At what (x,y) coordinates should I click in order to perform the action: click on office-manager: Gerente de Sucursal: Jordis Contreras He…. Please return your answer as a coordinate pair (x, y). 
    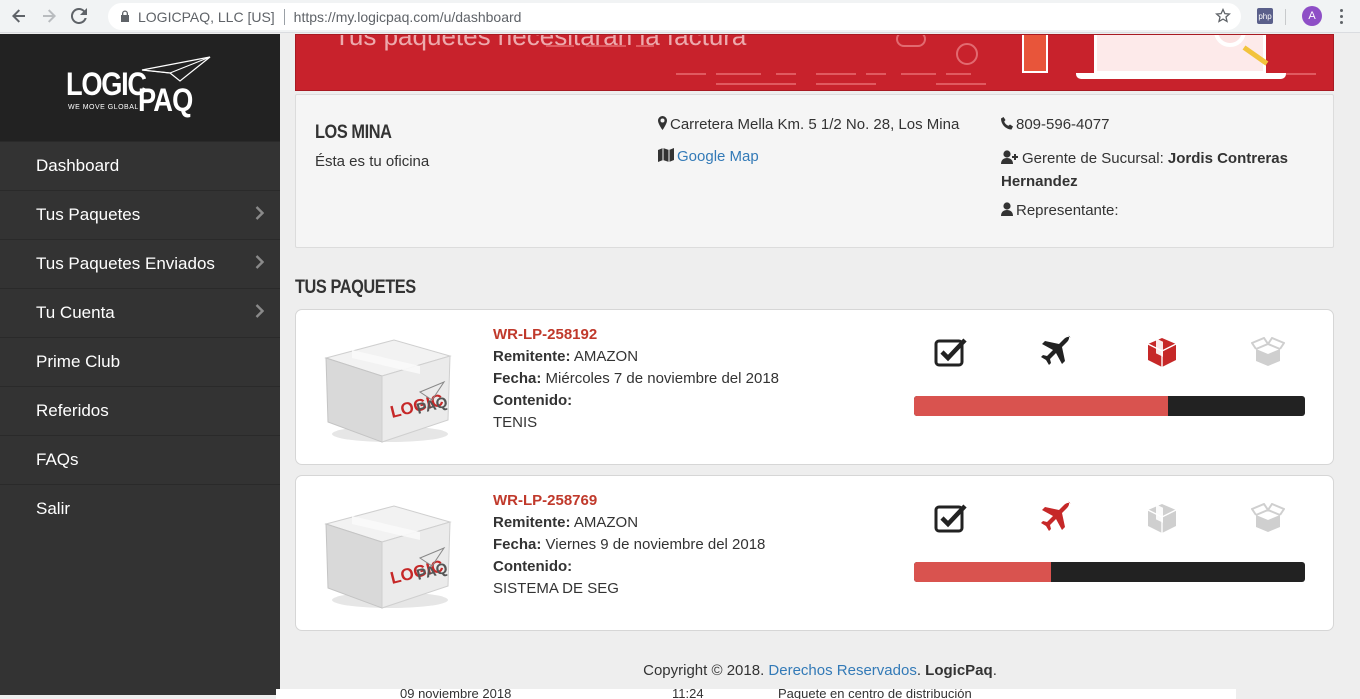
    Looking at the image, I should click on (1161, 170).